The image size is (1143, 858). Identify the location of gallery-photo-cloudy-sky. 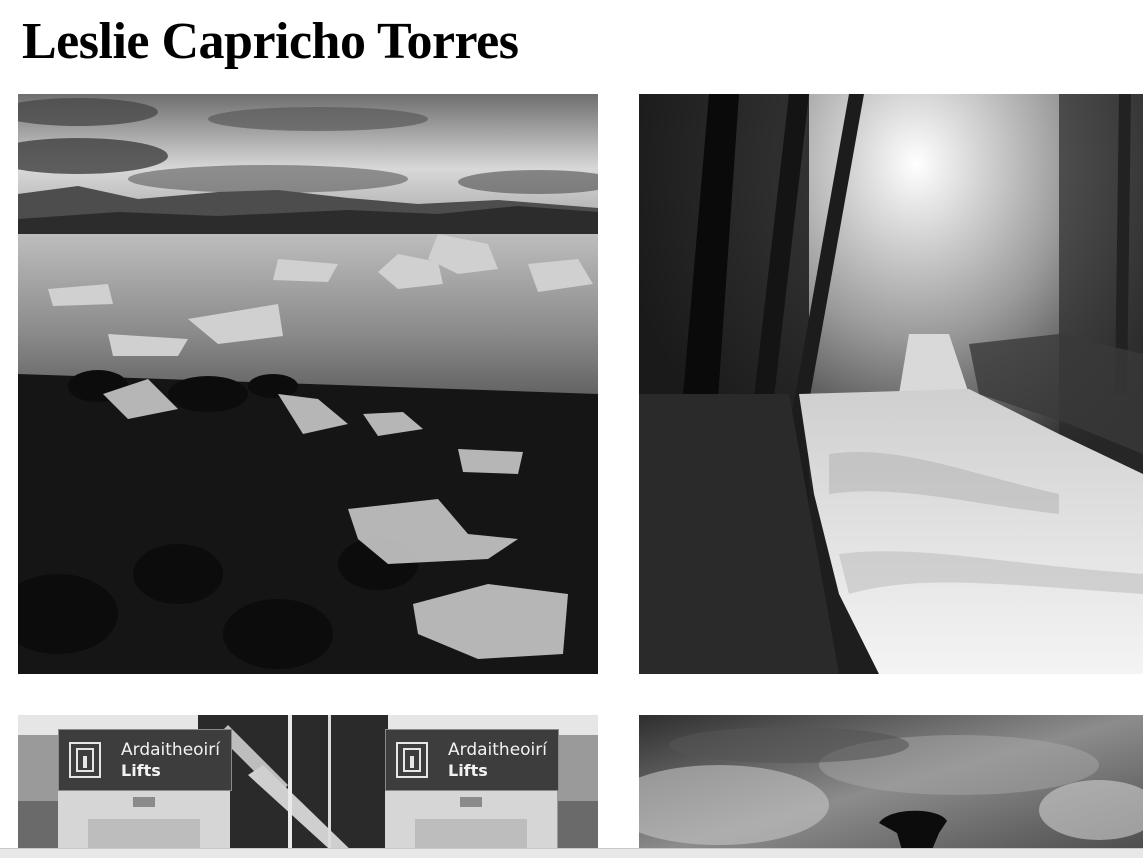
(891, 786).